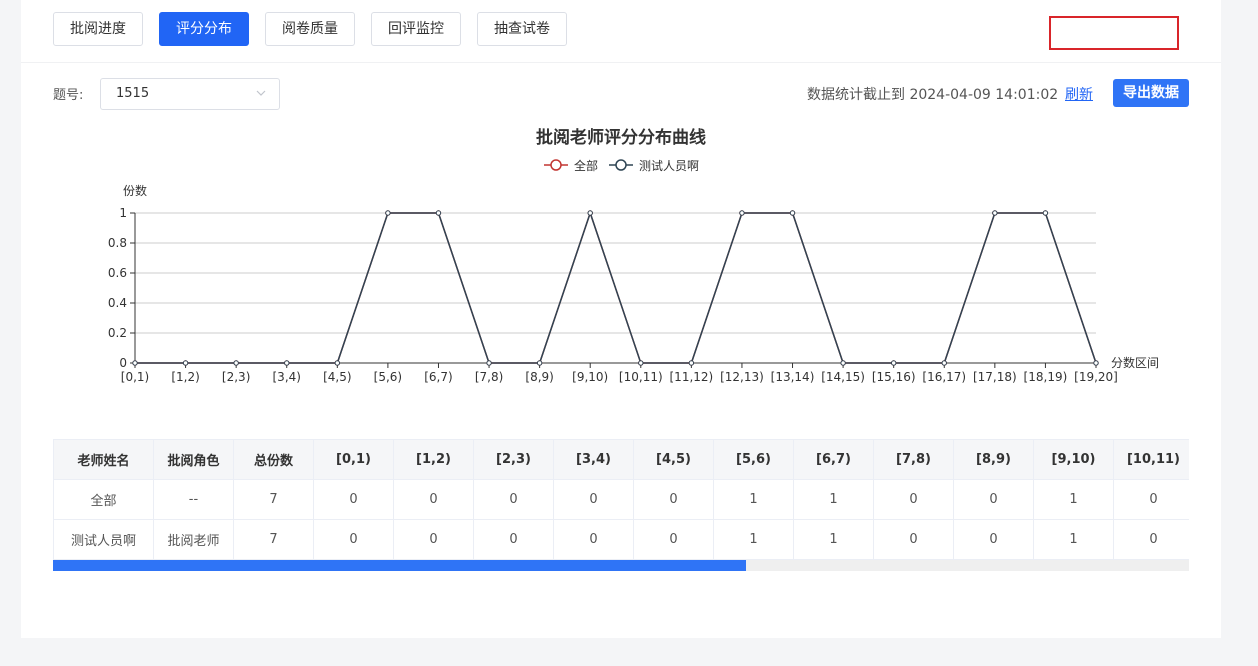  I want to click on scrollbar-thumb, so click(399, 565).